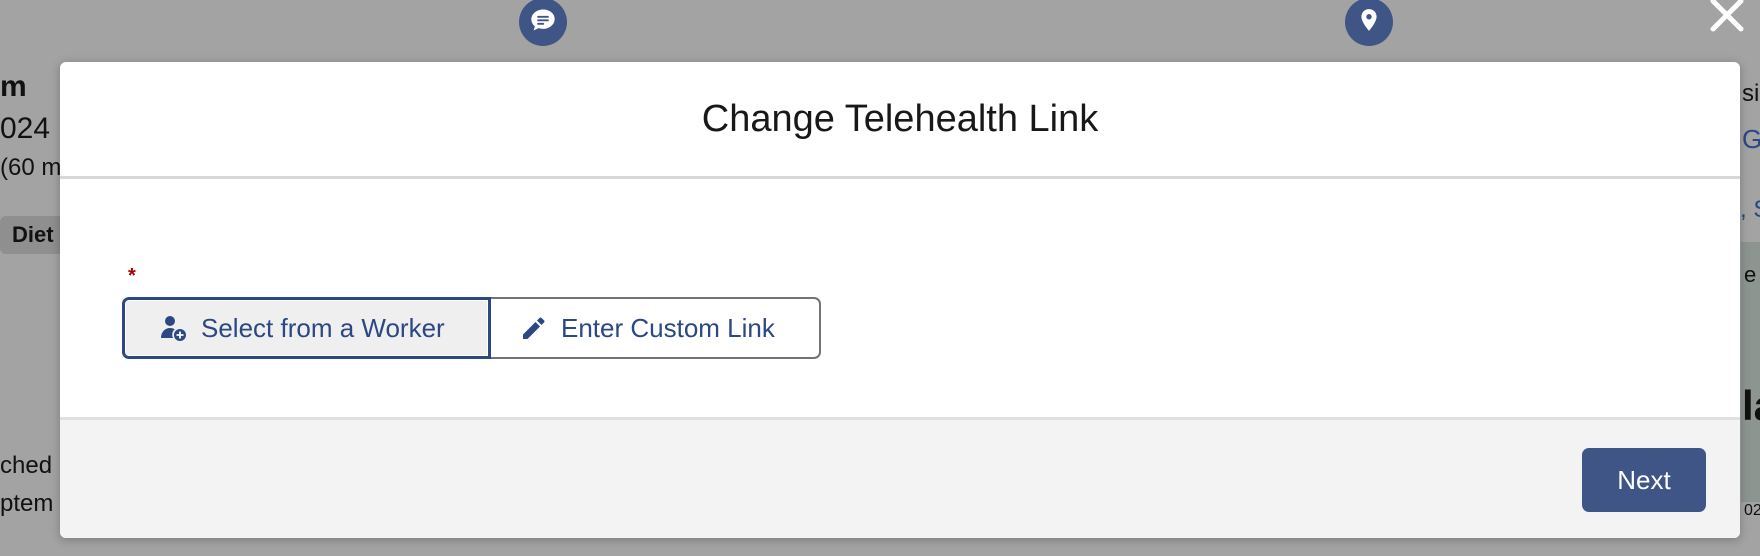 The width and height of the screenshot is (1760, 556). Describe the element at coordinates (1752, 510) in the screenshot. I see `bg-map-label-3: 02` at that location.